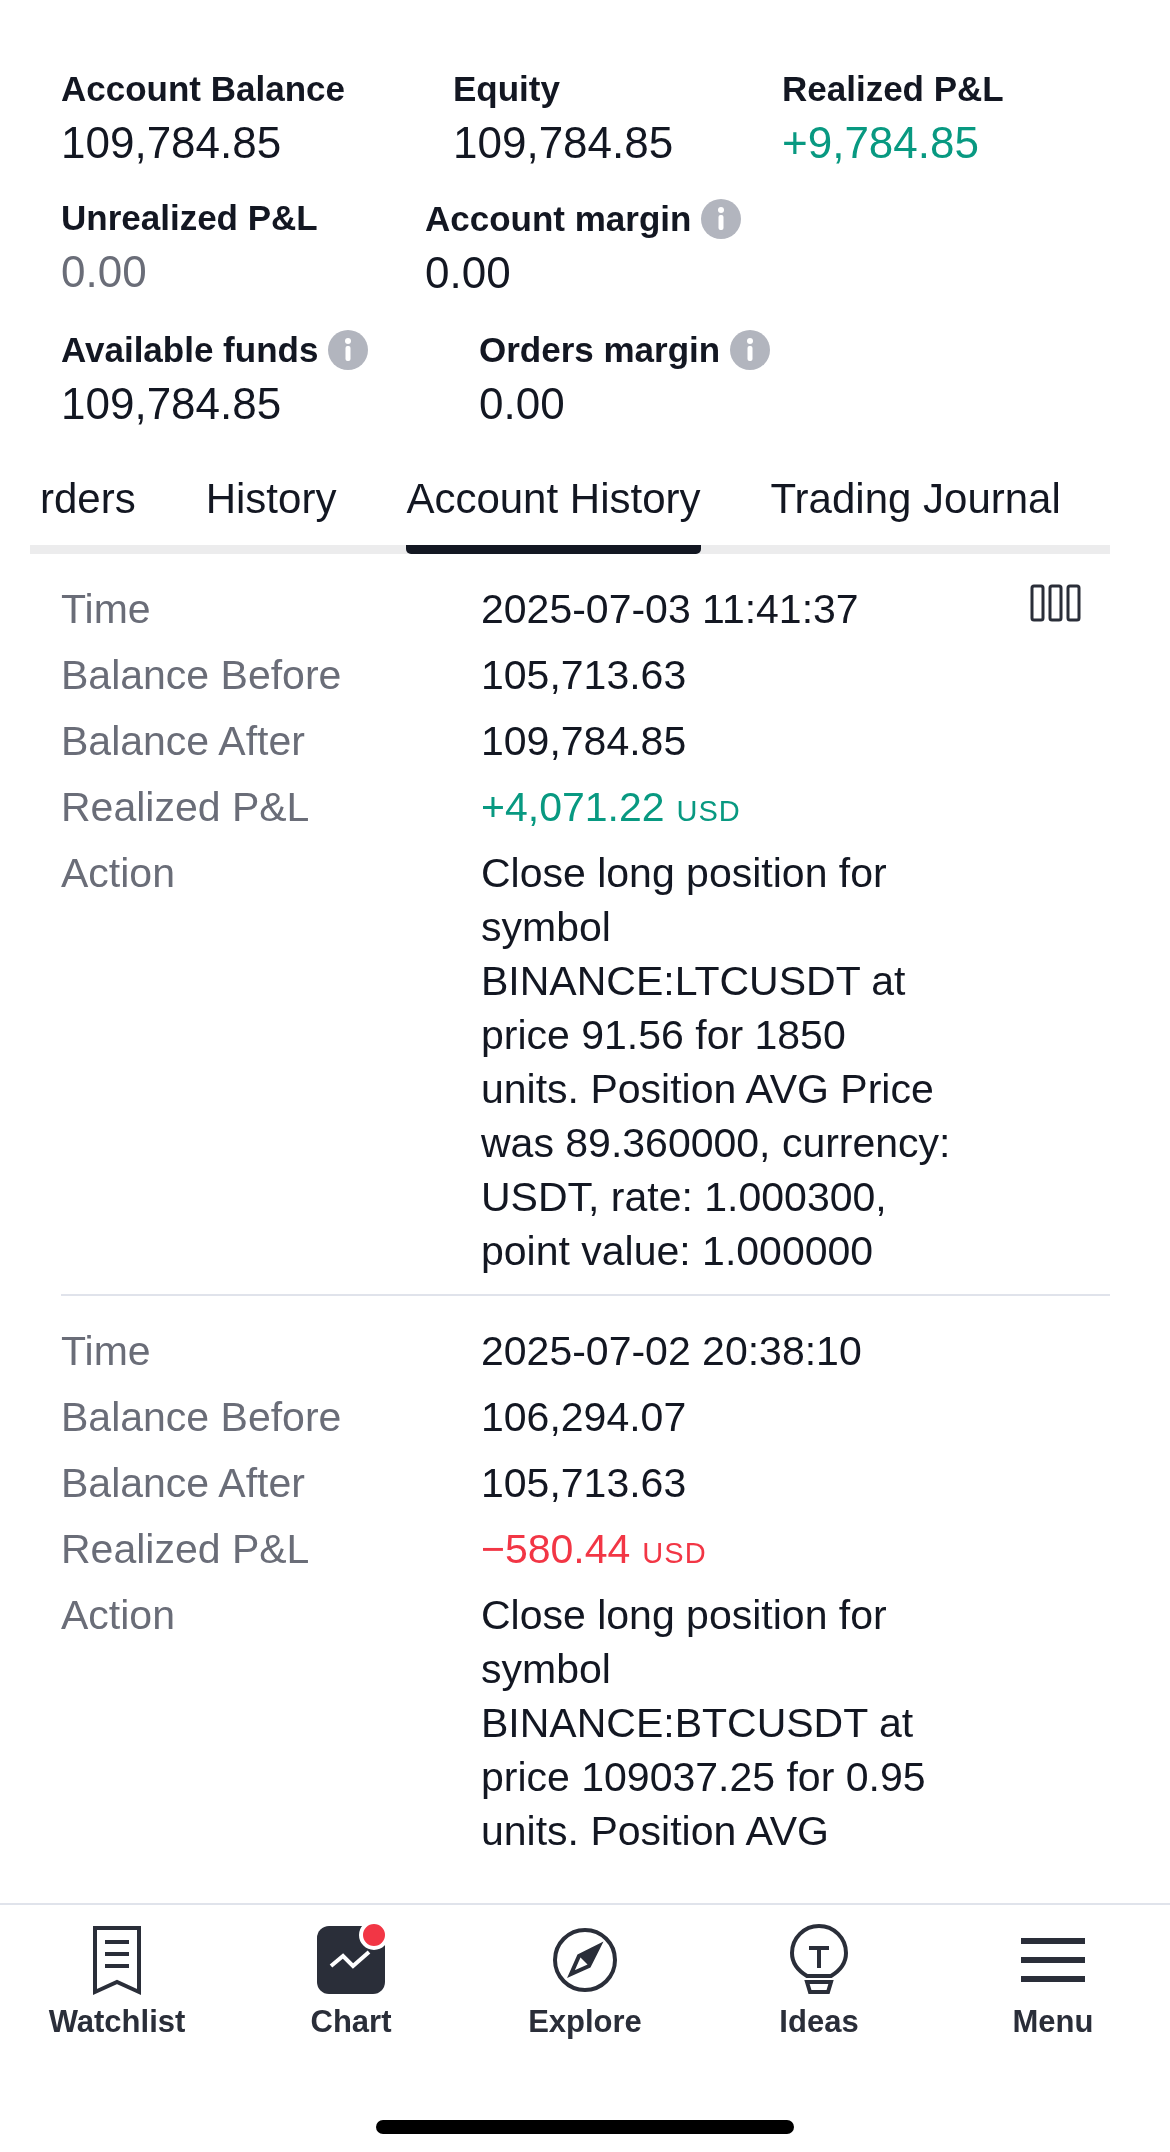  Describe the element at coordinates (819, 1960) in the screenshot. I see `lightbulb-icon` at that location.